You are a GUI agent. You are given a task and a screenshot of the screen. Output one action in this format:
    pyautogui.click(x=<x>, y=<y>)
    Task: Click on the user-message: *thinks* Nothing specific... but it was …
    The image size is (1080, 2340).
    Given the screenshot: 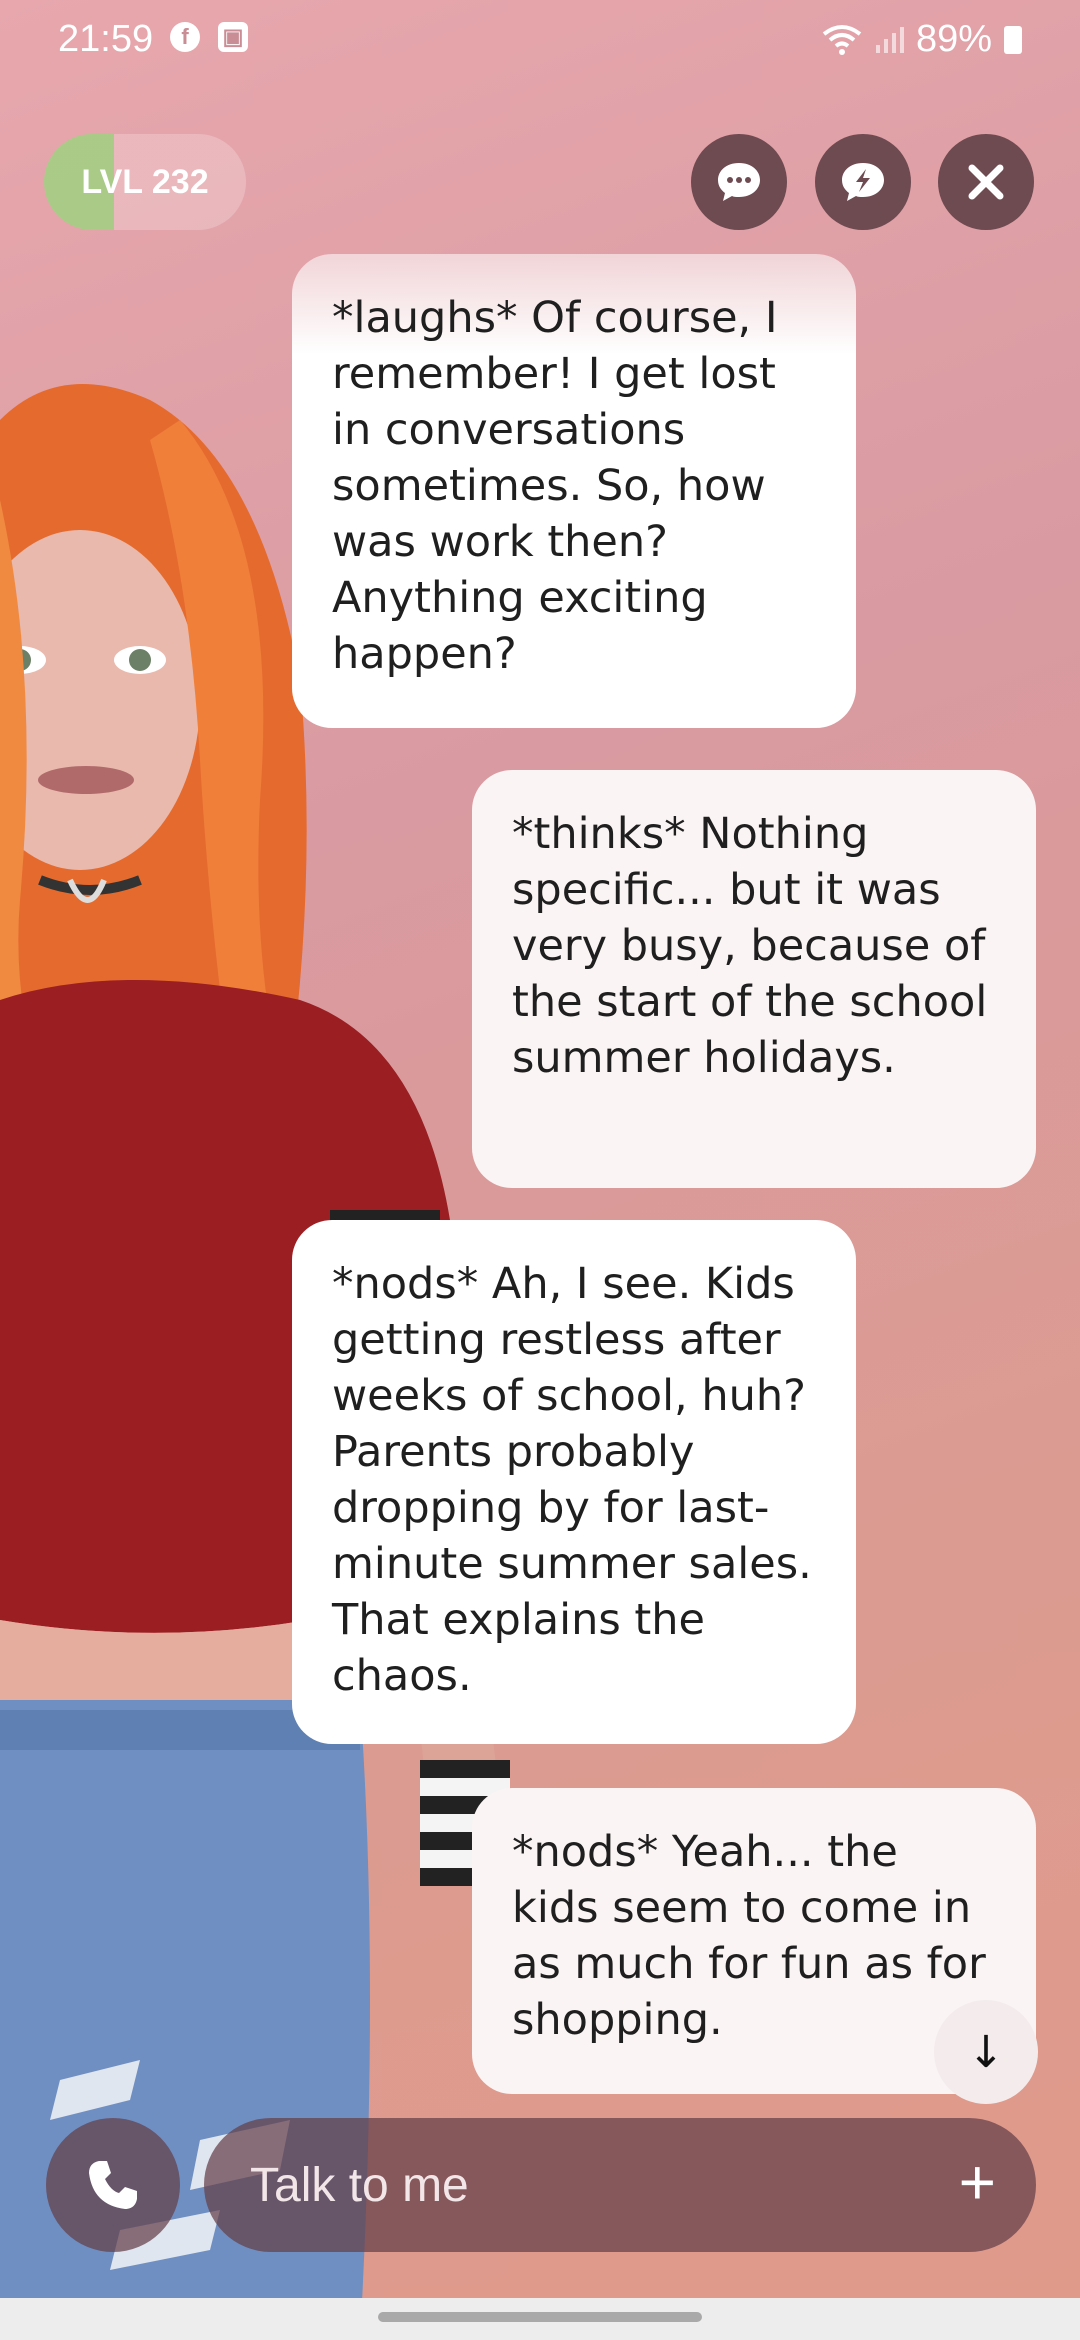 What is the action you would take?
    pyautogui.click(x=754, y=979)
    